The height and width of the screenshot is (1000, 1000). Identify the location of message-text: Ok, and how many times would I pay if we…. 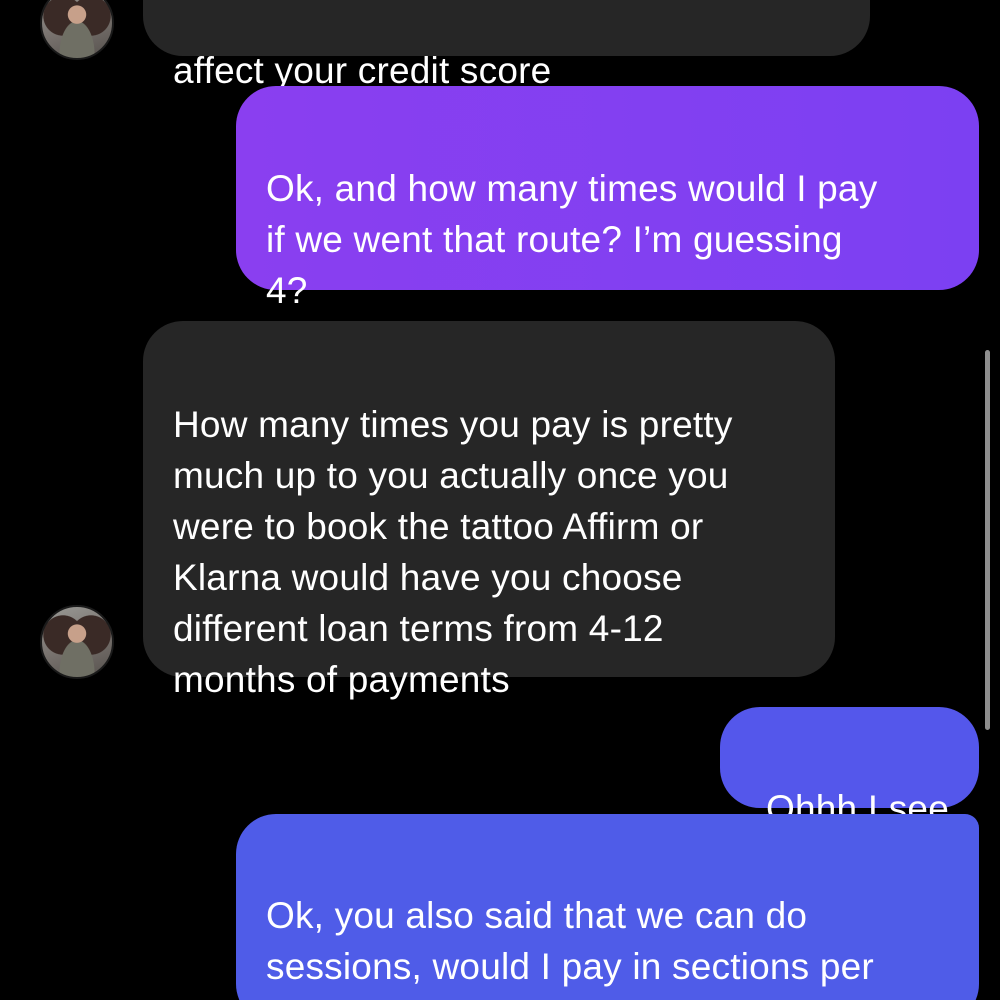
(572, 239).